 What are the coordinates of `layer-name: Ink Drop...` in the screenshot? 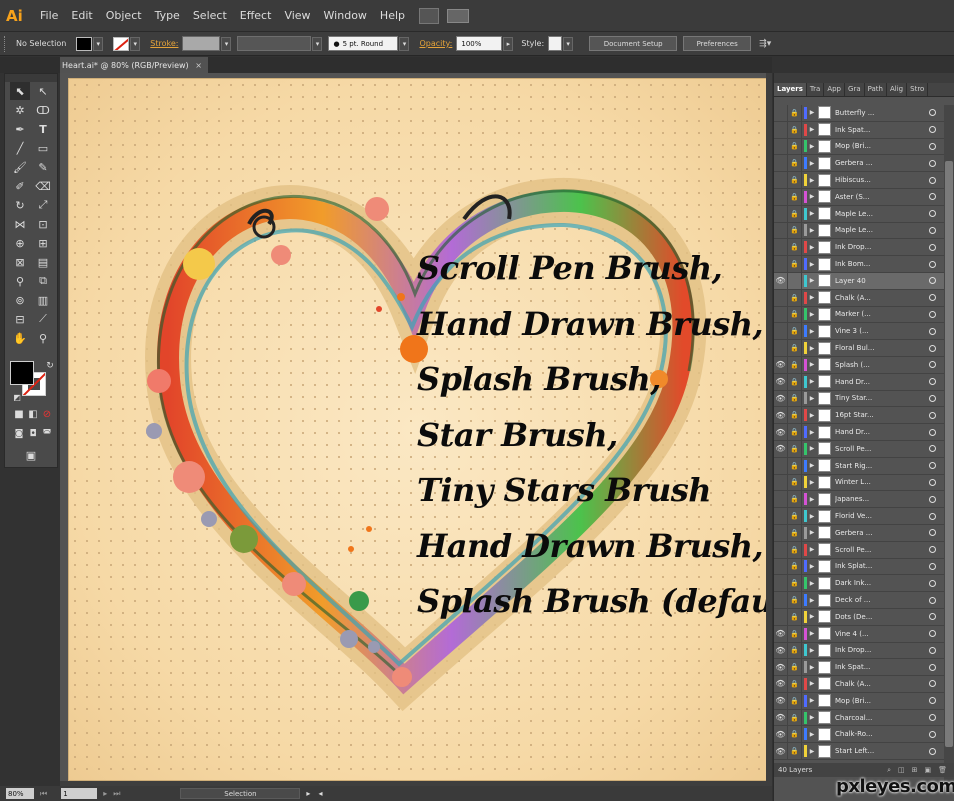 It's located at (867, 650).